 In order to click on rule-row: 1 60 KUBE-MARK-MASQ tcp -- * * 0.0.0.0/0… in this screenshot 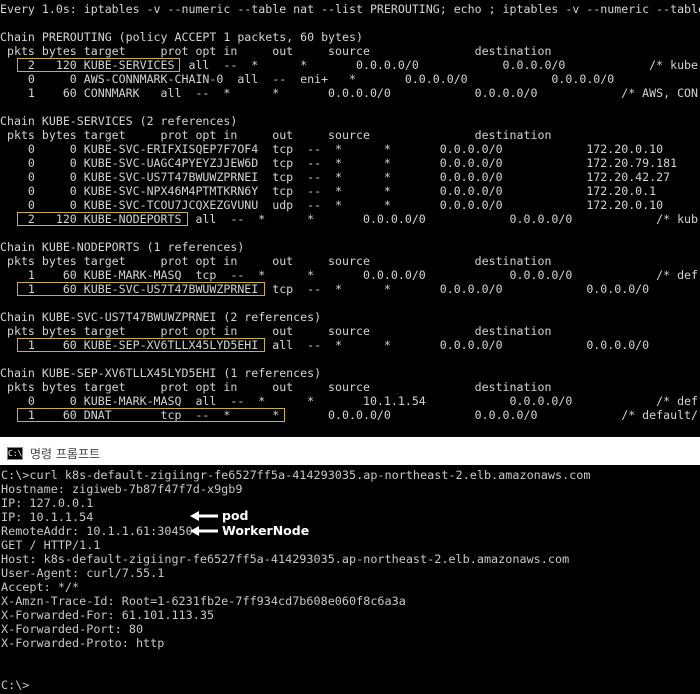, I will do `click(349, 275)`.